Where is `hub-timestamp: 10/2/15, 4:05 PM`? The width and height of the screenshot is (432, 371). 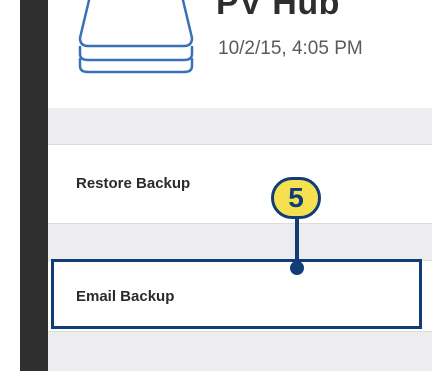
hub-timestamp: 10/2/15, 4:05 PM is located at coordinates (290, 48).